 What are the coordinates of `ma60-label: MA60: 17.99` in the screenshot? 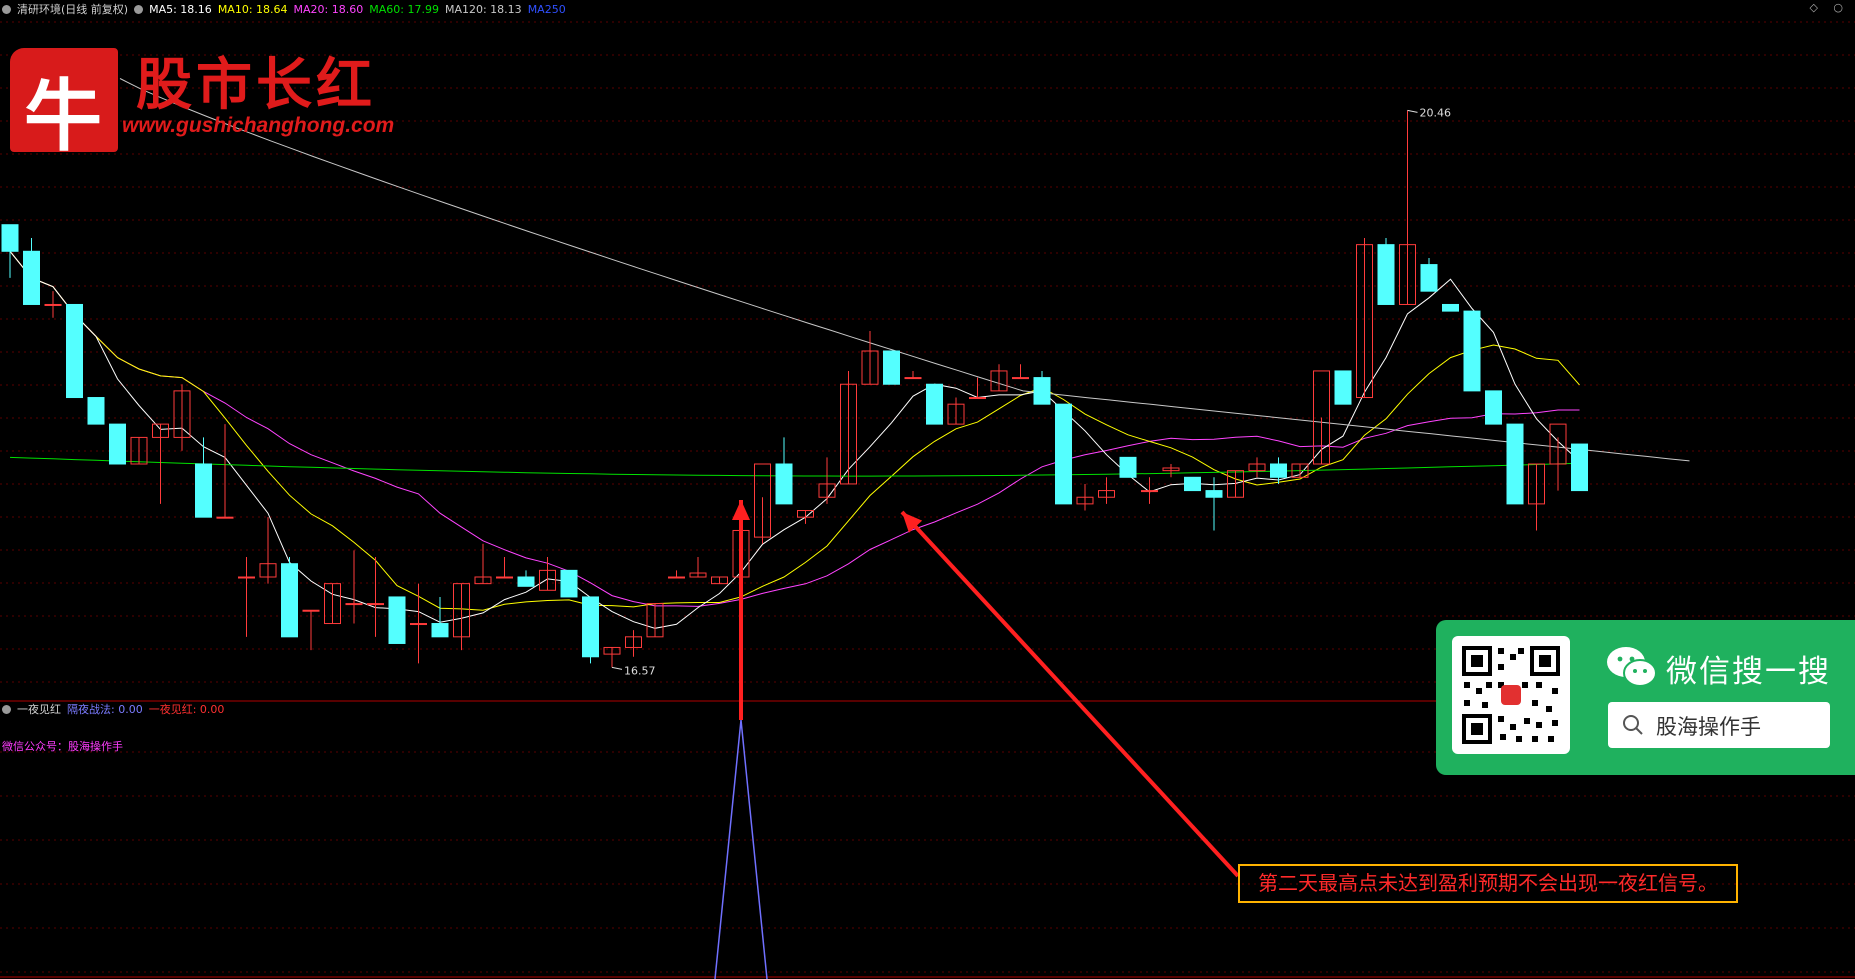 It's located at (404, 9).